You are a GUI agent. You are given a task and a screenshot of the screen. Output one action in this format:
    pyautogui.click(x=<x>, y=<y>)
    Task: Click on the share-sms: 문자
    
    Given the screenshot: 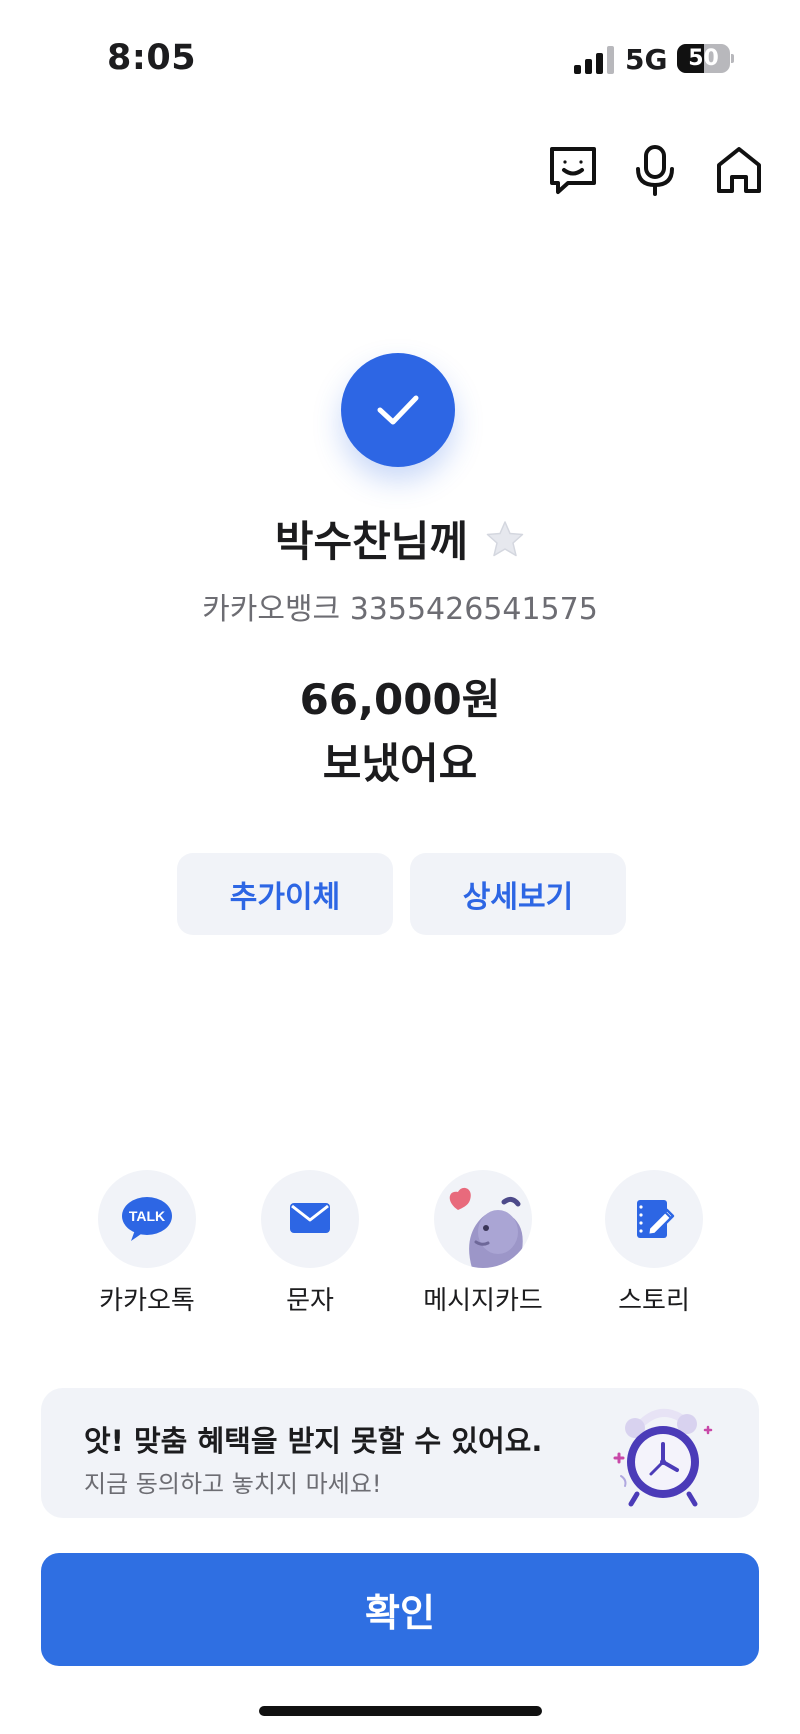 What is the action you would take?
    pyautogui.click(x=310, y=1243)
    